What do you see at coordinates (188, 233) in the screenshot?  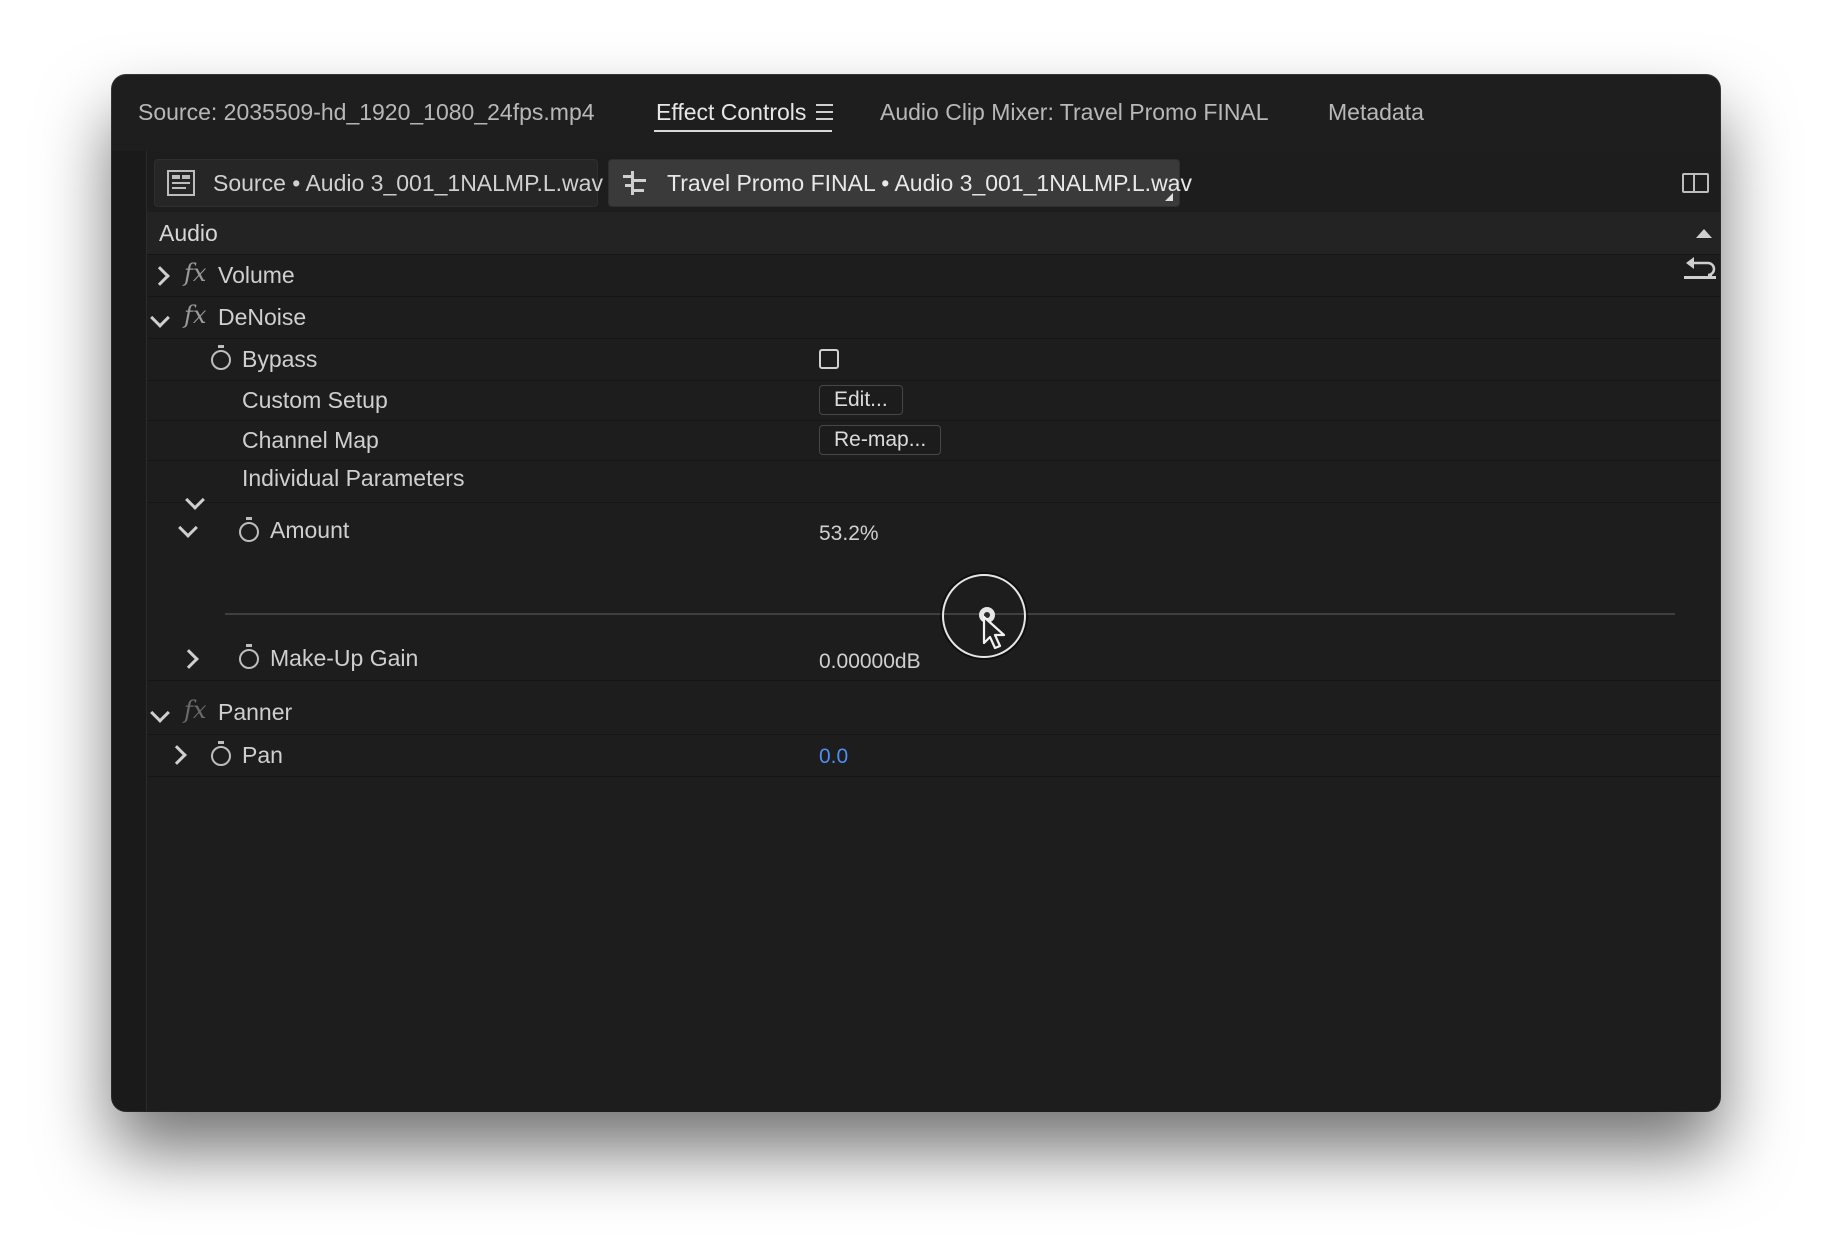 I see `section-title: Audio` at bounding box center [188, 233].